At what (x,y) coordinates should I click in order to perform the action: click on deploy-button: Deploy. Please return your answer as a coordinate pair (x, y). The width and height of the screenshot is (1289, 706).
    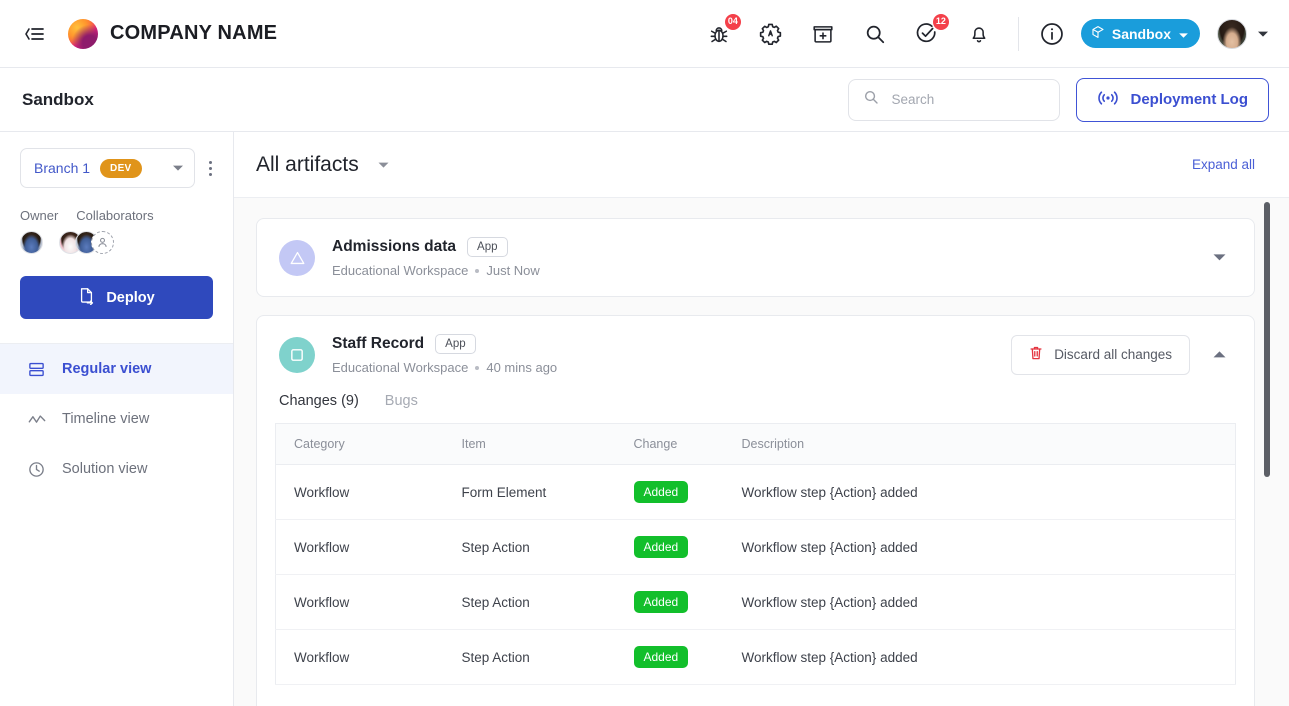
    Looking at the image, I should click on (116, 297).